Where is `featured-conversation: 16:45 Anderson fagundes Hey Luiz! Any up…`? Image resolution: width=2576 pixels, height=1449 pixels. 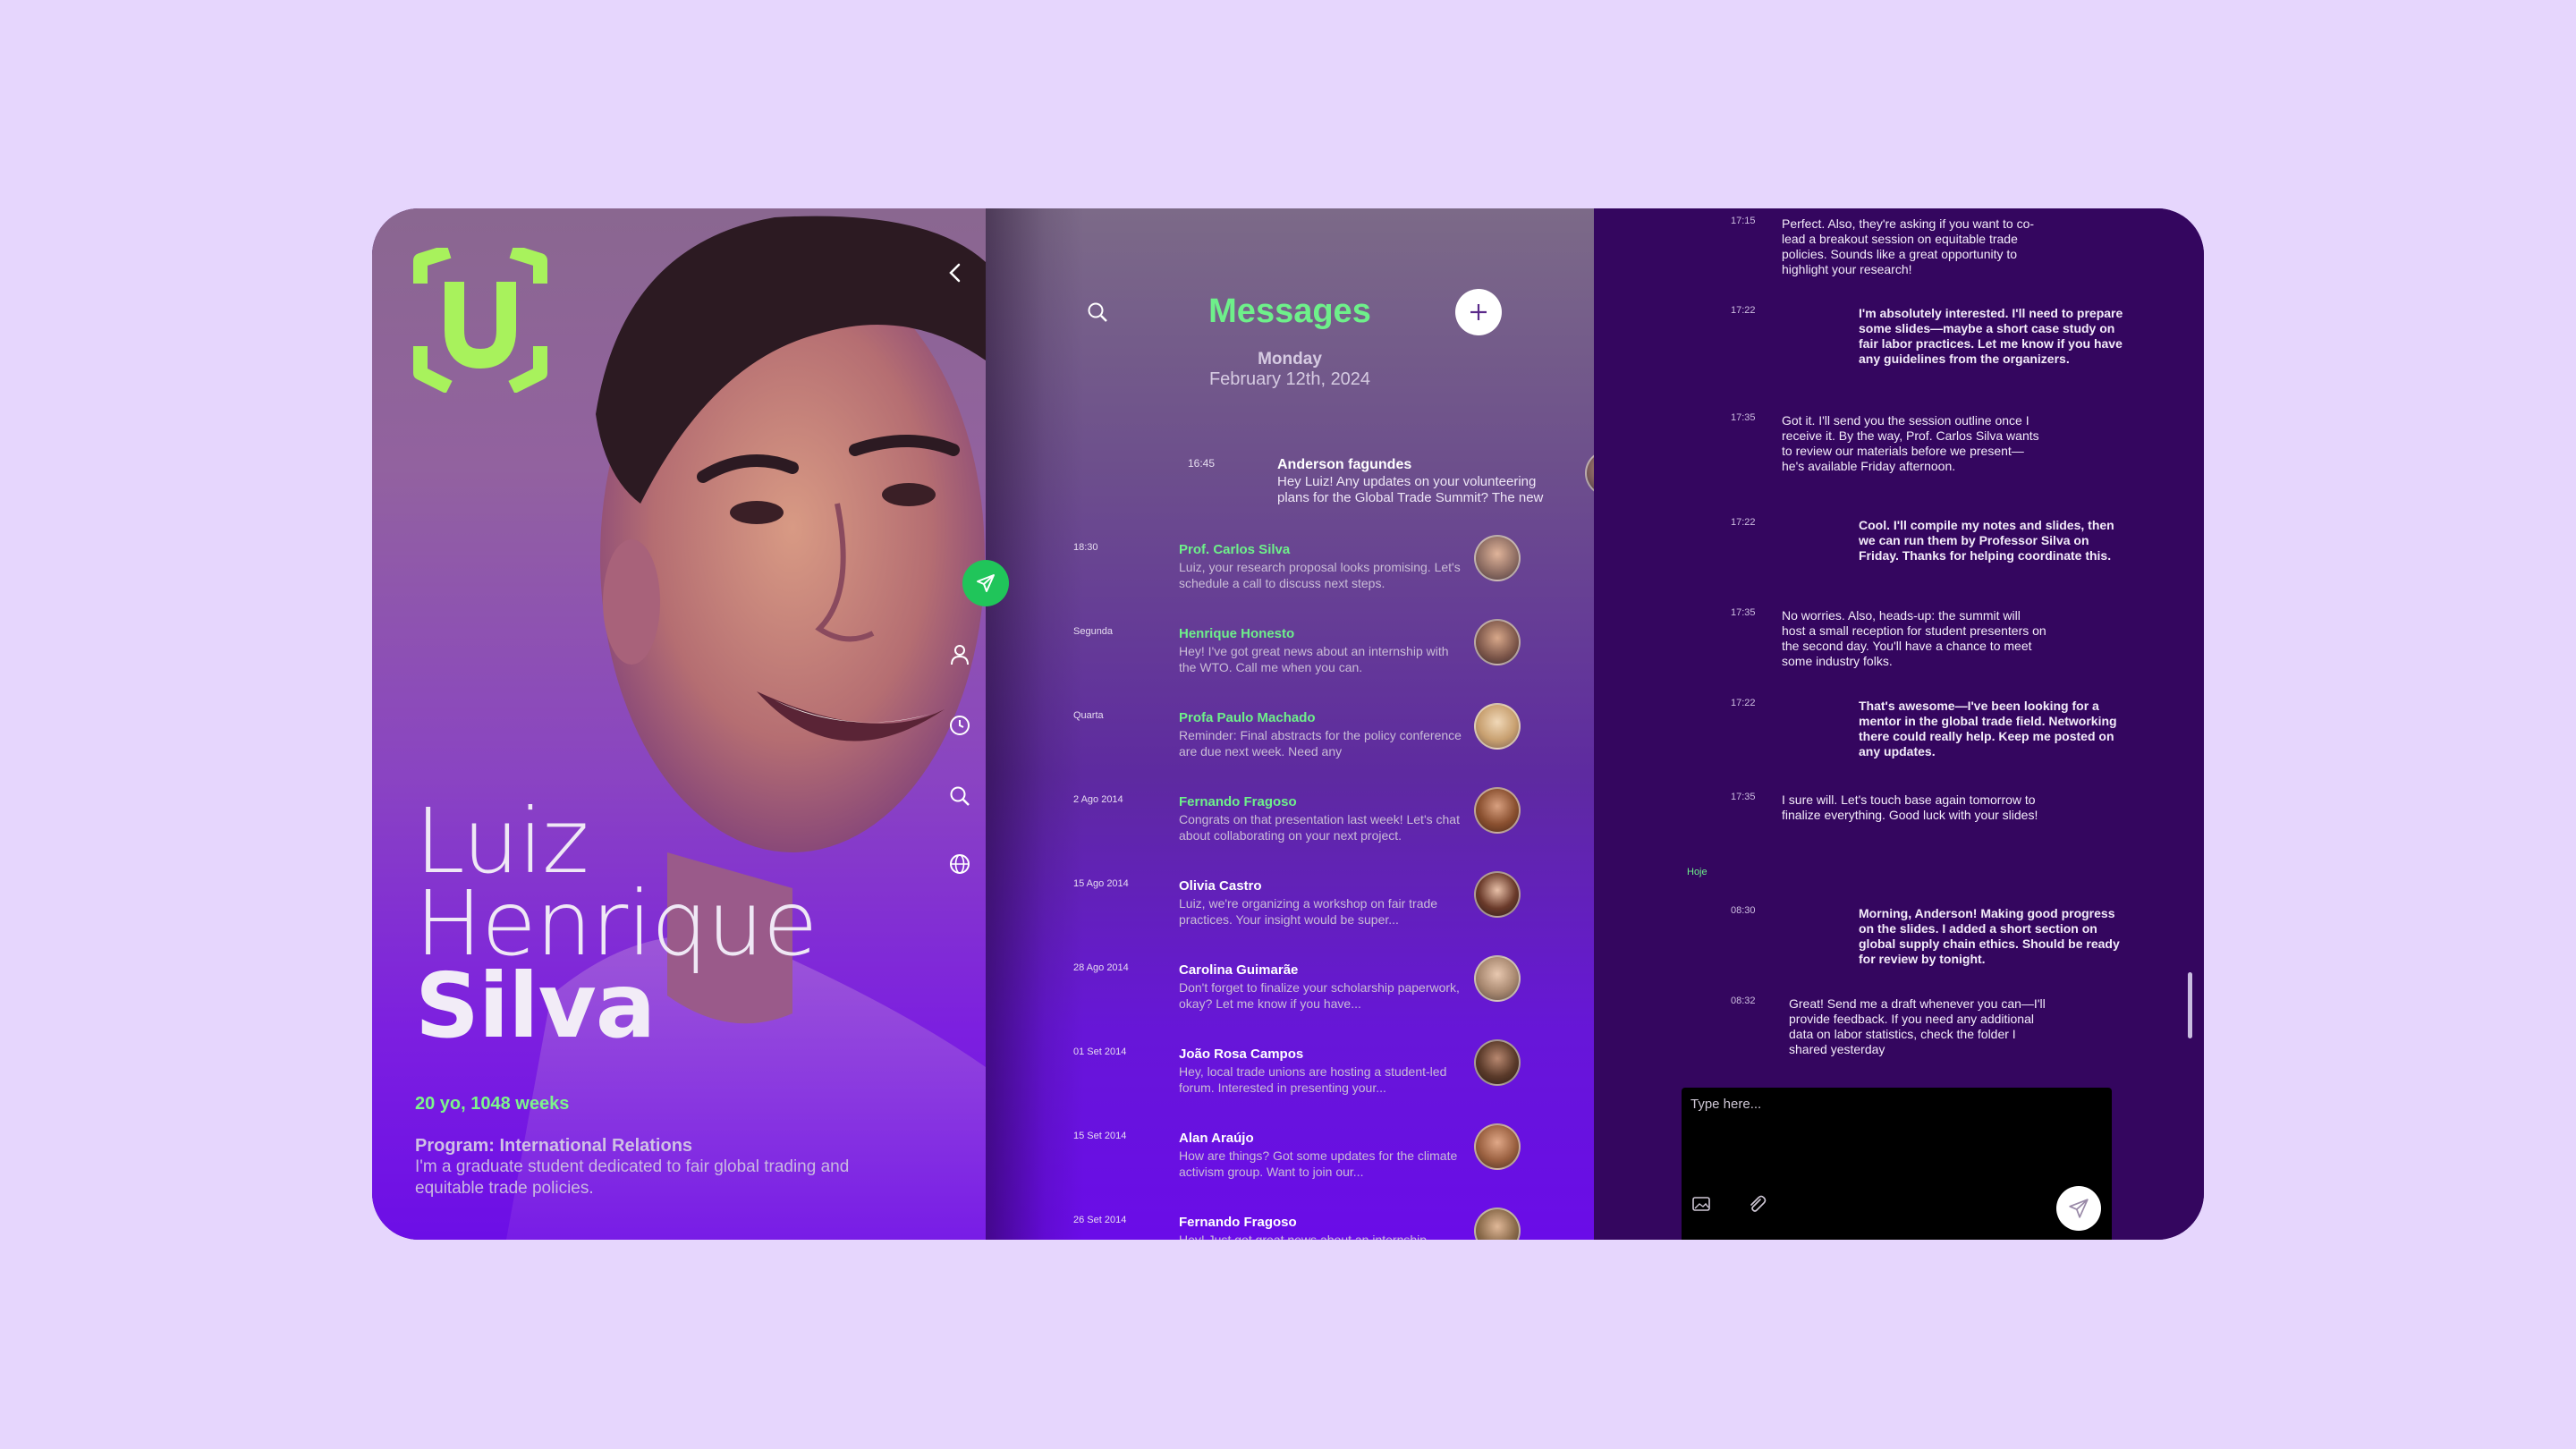
featured-conversation: 16:45 Anderson fagundes Hey Luiz! Any up… is located at coordinates (1330, 485).